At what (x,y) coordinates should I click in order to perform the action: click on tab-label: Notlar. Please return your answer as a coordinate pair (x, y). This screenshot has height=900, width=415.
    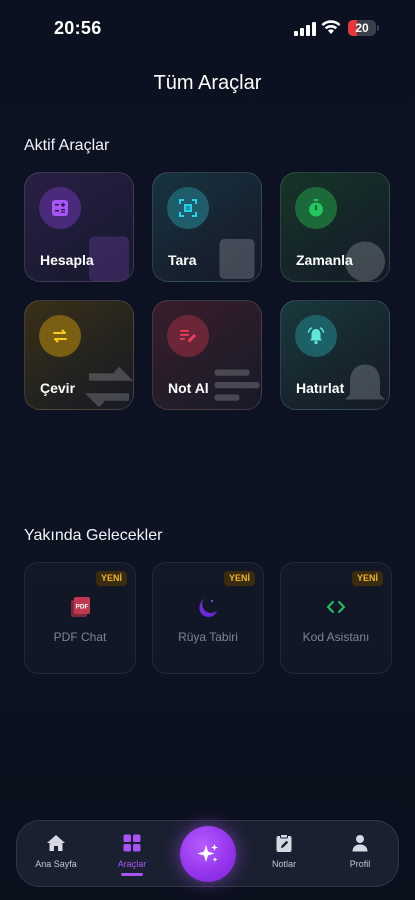
    Looking at the image, I should click on (283, 864).